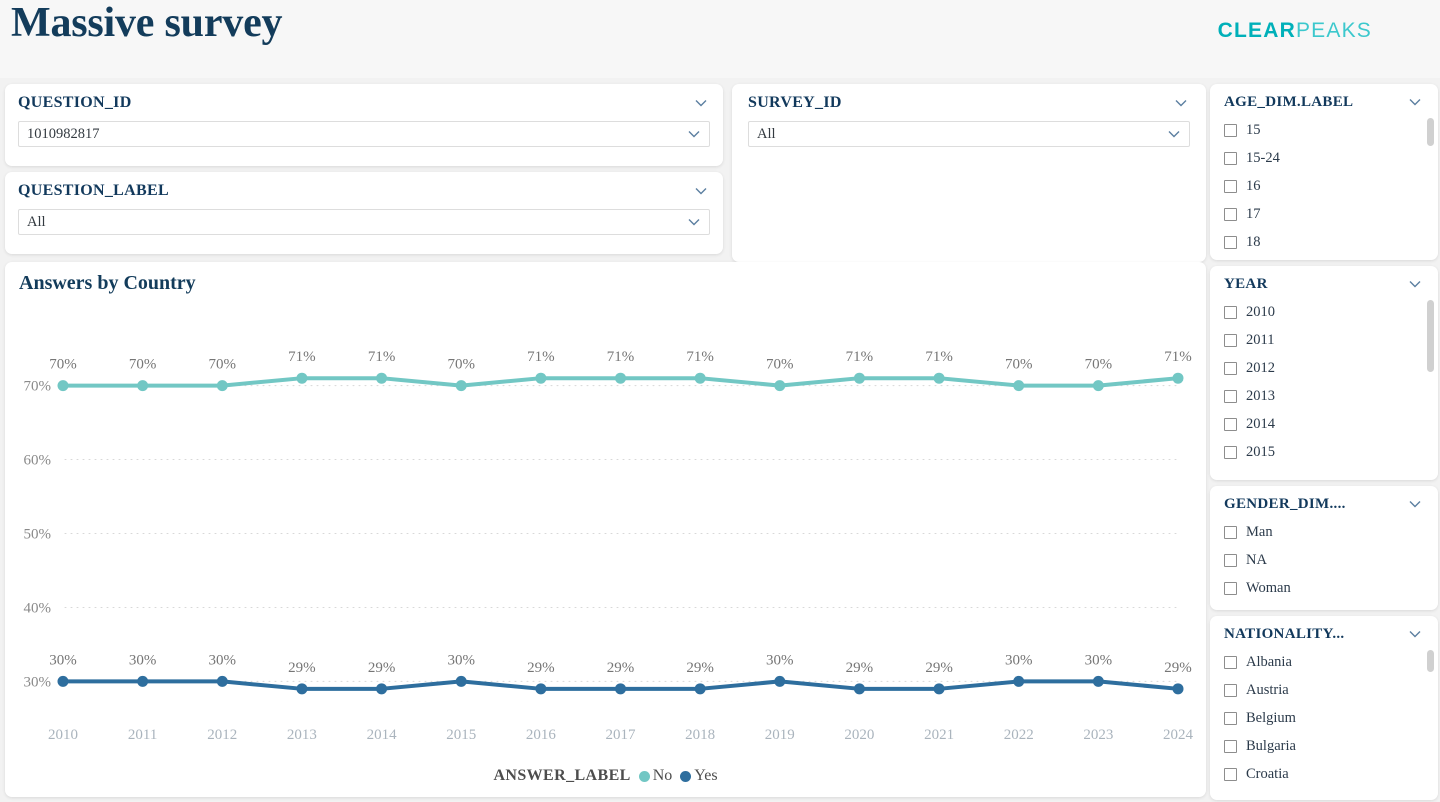 This screenshot has height=802, width=1440. I want to click on list-item: 2010, so click(1324, 312).